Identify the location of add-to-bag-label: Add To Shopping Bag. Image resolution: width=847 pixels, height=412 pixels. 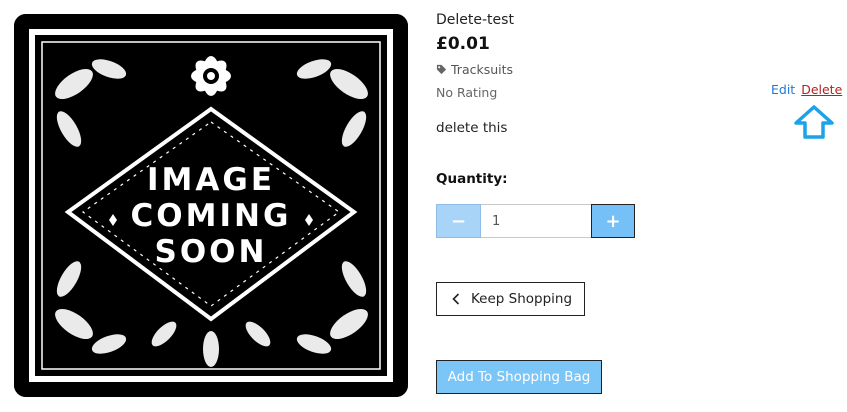
(519, 377).